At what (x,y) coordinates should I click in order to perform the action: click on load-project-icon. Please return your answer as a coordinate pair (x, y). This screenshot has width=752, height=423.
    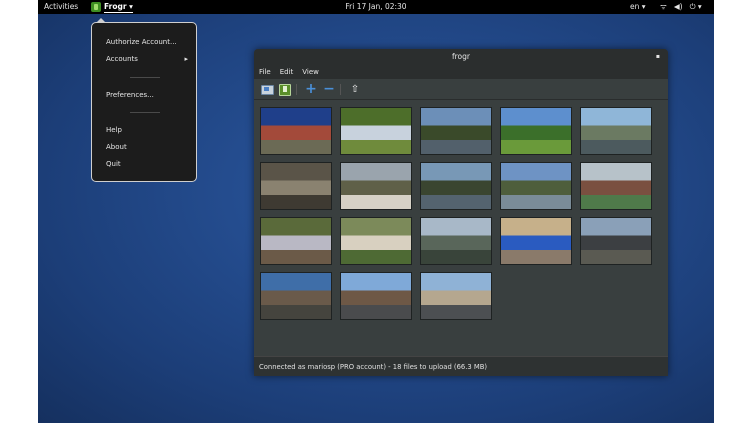
    Looking at the image, I should click on (285, 89).